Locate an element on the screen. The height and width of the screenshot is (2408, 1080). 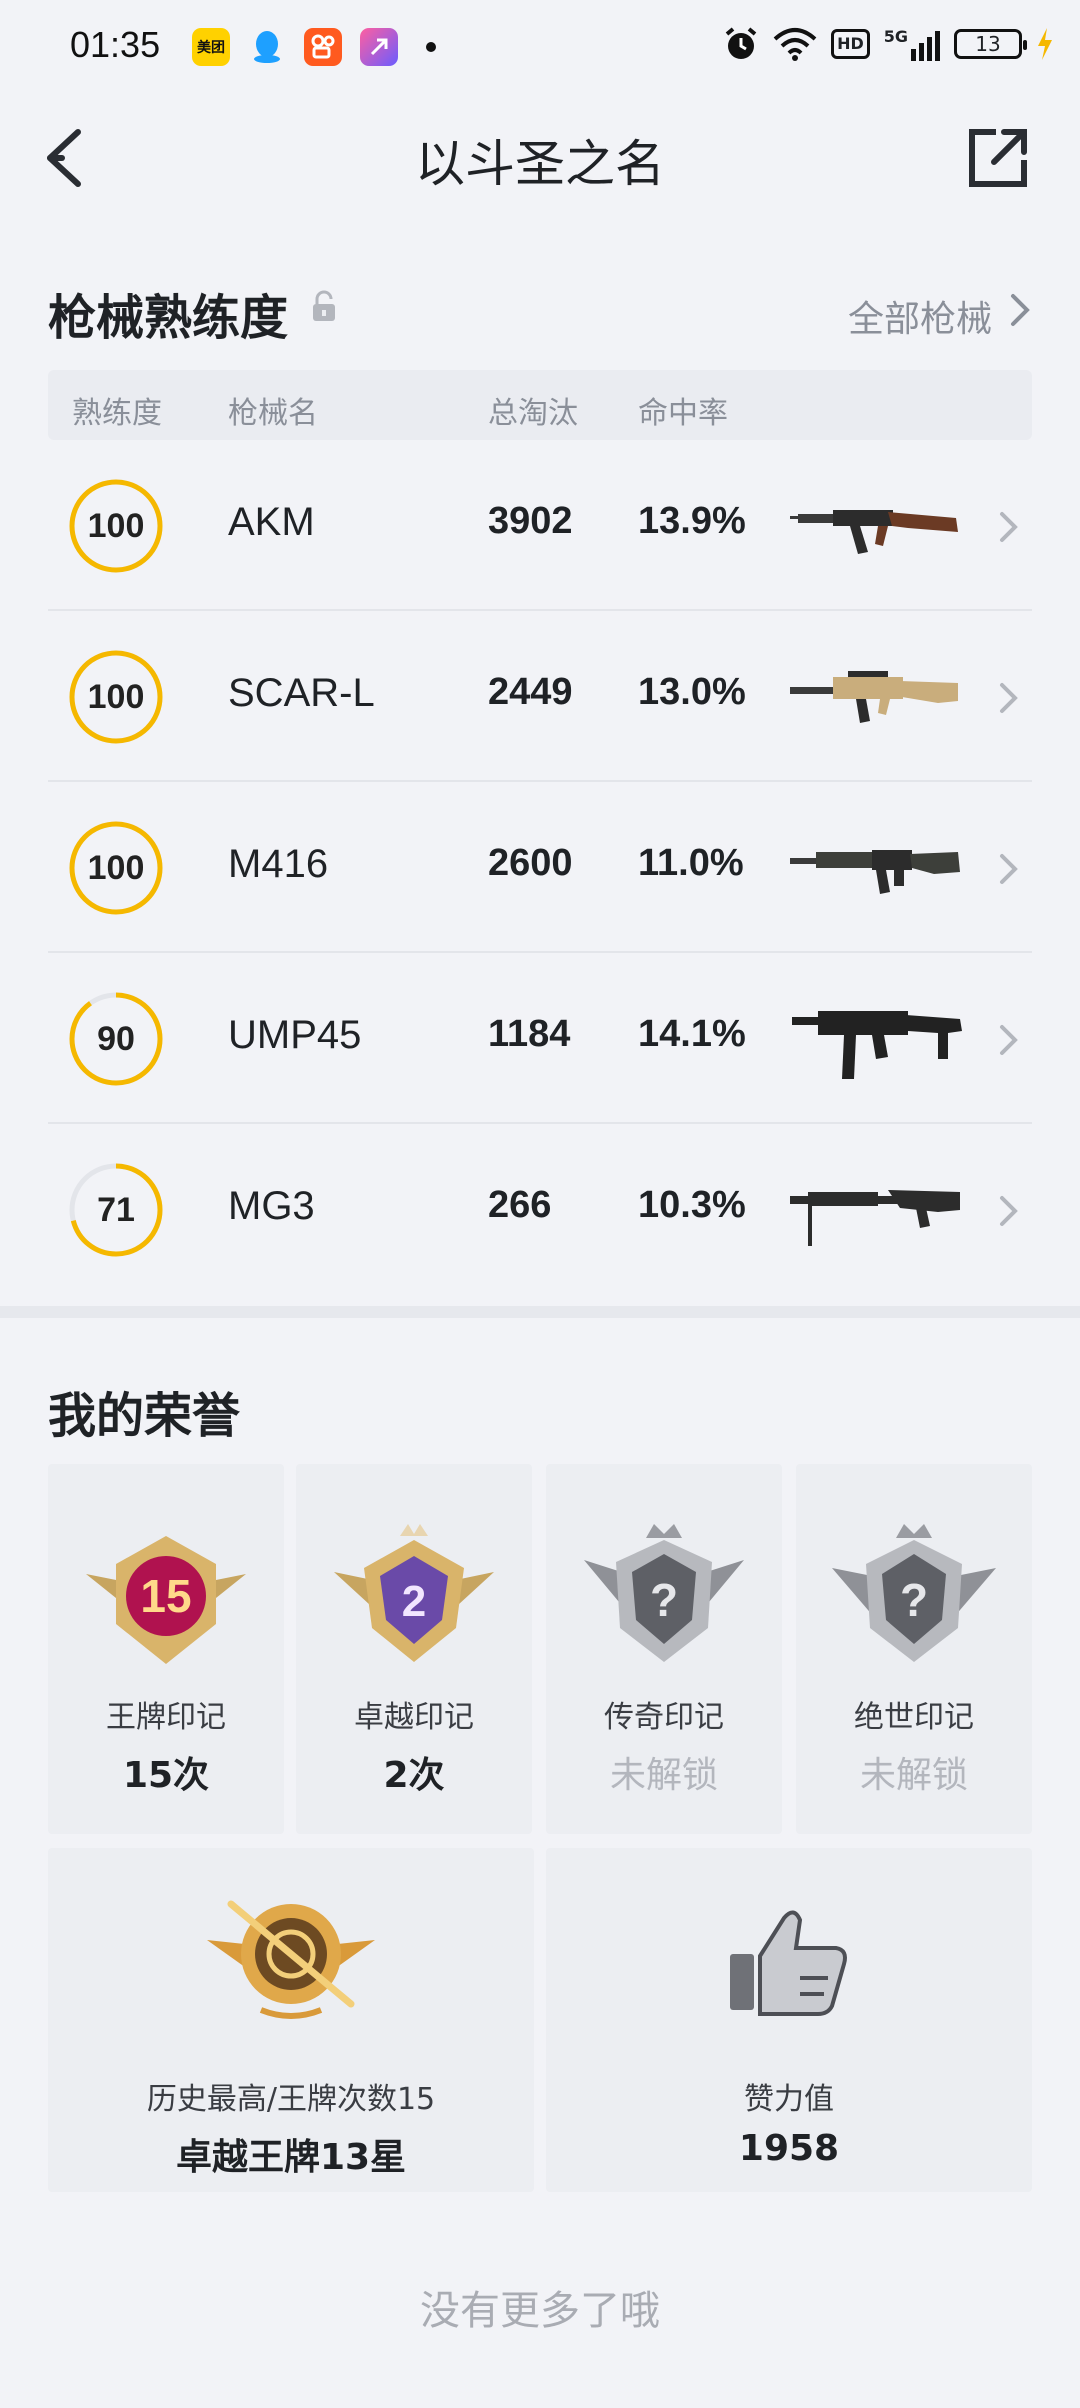
honor-card-peerless: ? 绝世印记 未解锁 is located at coordinates (914, 1649).